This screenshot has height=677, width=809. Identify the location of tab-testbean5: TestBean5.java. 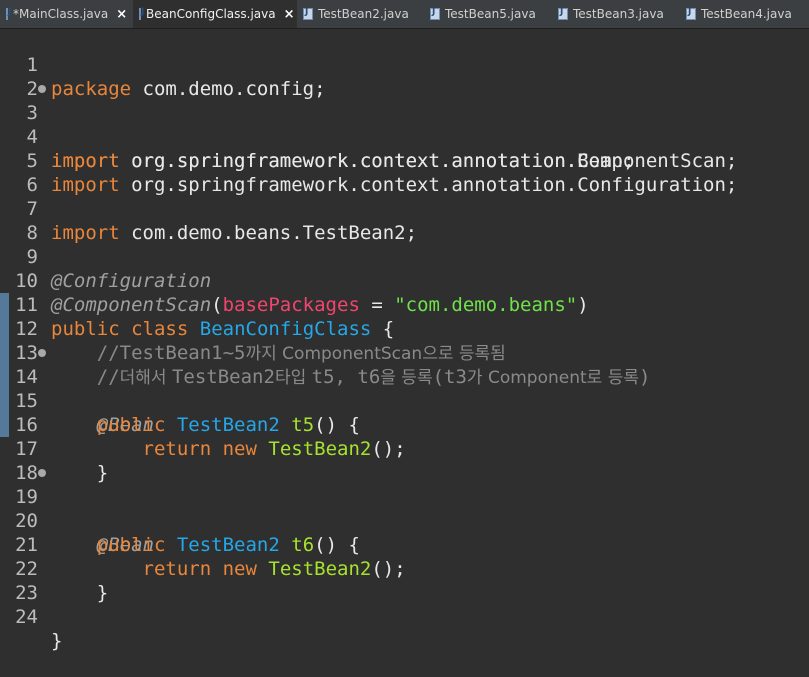
(488, 14).